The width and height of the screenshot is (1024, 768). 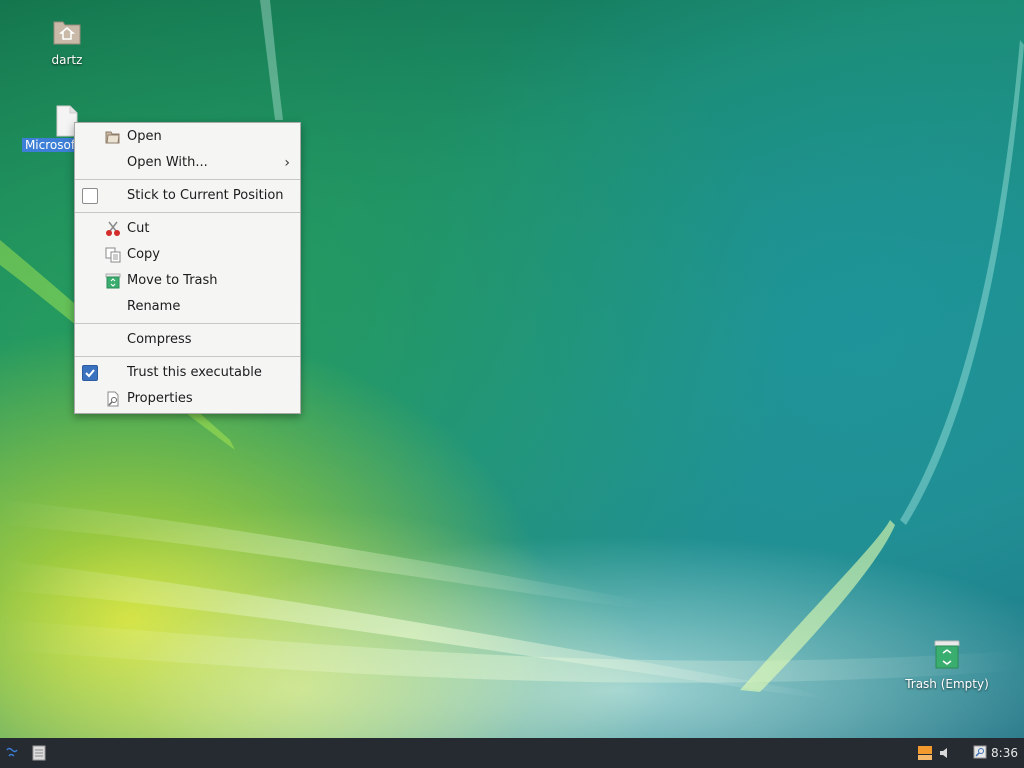 What do you see at coordinates (925, 753) in the screenshot?
I see `network-icon` at bounding box center [925, 753].